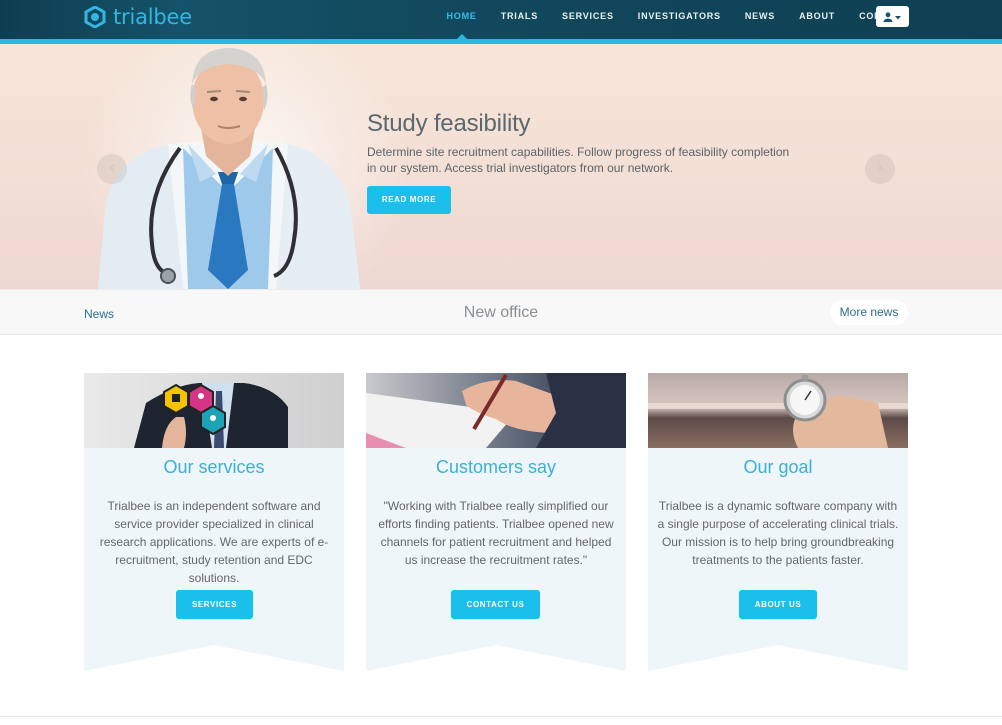  I want to click on footer-divider, so click(501, 716).